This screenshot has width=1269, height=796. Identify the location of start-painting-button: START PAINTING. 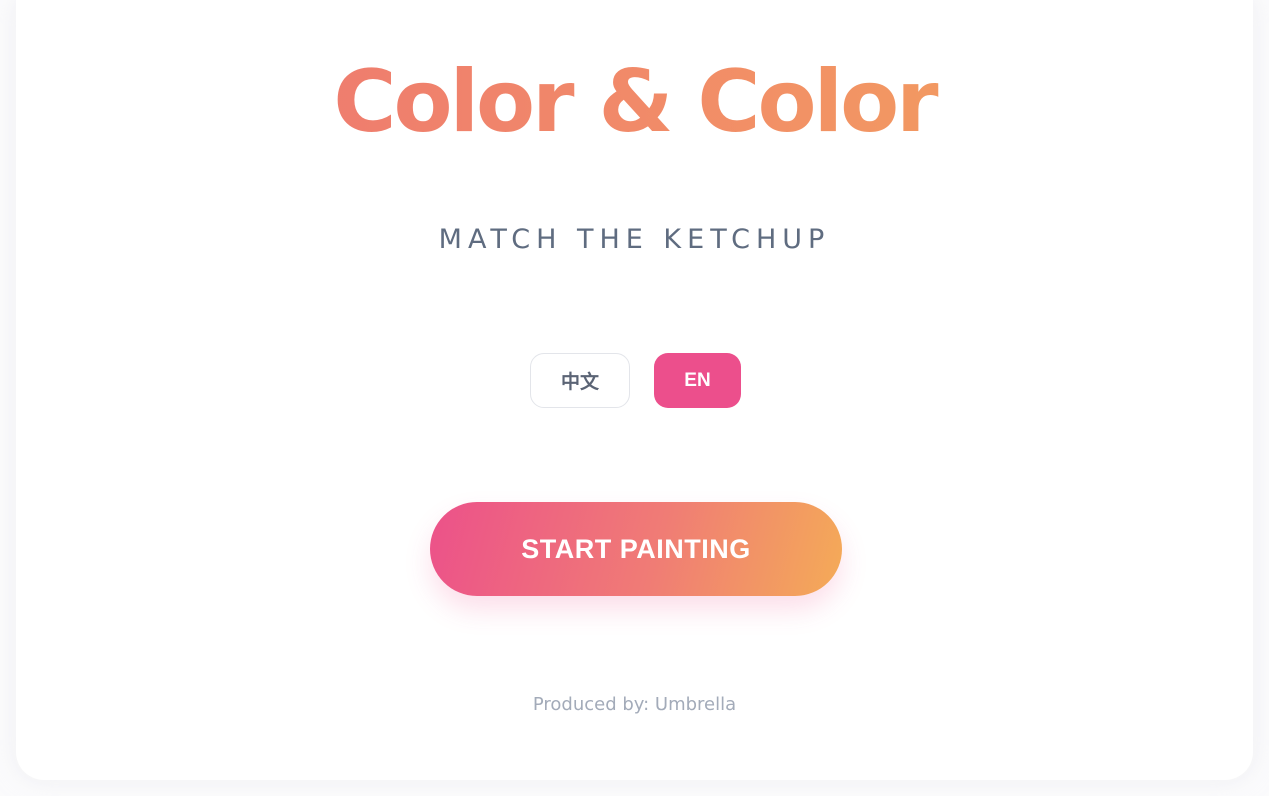
(636, 549).